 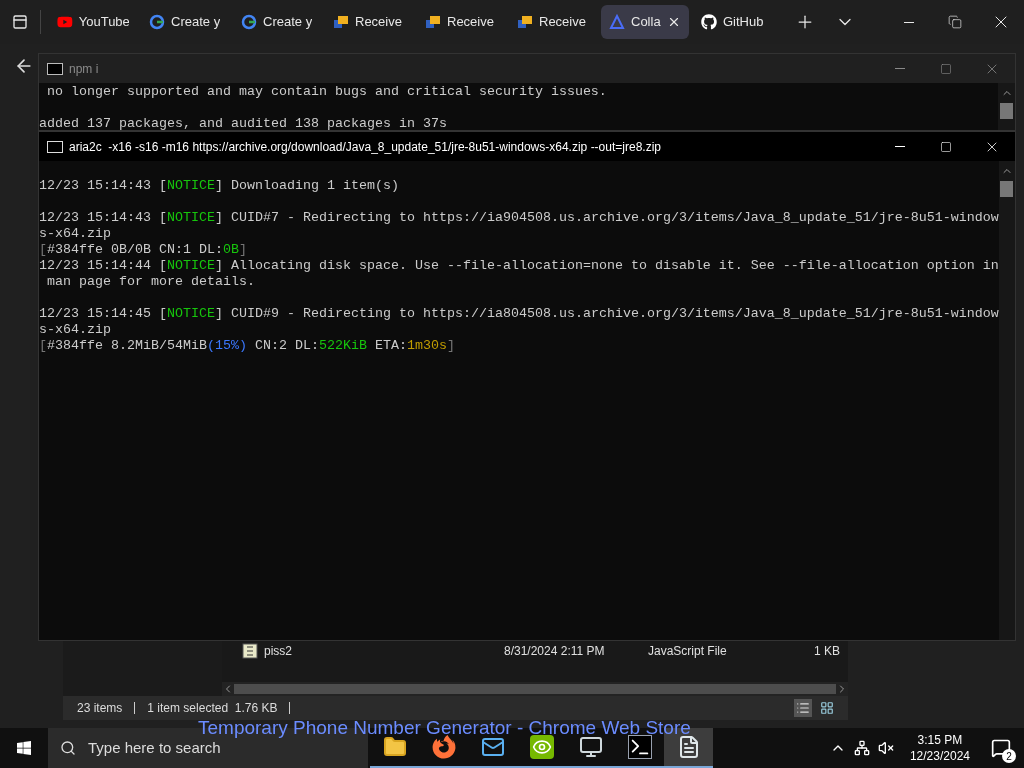 I want to click on tab-title: GitHub, so click(x=743, y=22).